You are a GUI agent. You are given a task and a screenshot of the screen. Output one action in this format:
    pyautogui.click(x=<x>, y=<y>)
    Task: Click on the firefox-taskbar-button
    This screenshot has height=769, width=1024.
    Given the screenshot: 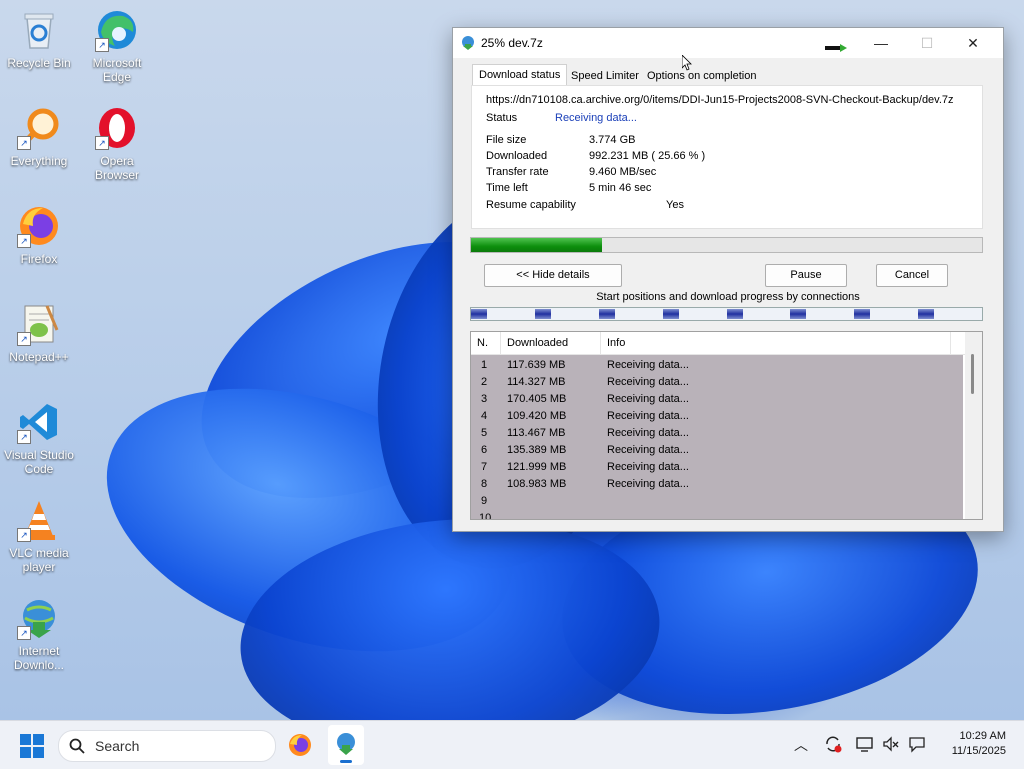 What is the action you would take?
    pyautogui.click(x=300, y=745)
    